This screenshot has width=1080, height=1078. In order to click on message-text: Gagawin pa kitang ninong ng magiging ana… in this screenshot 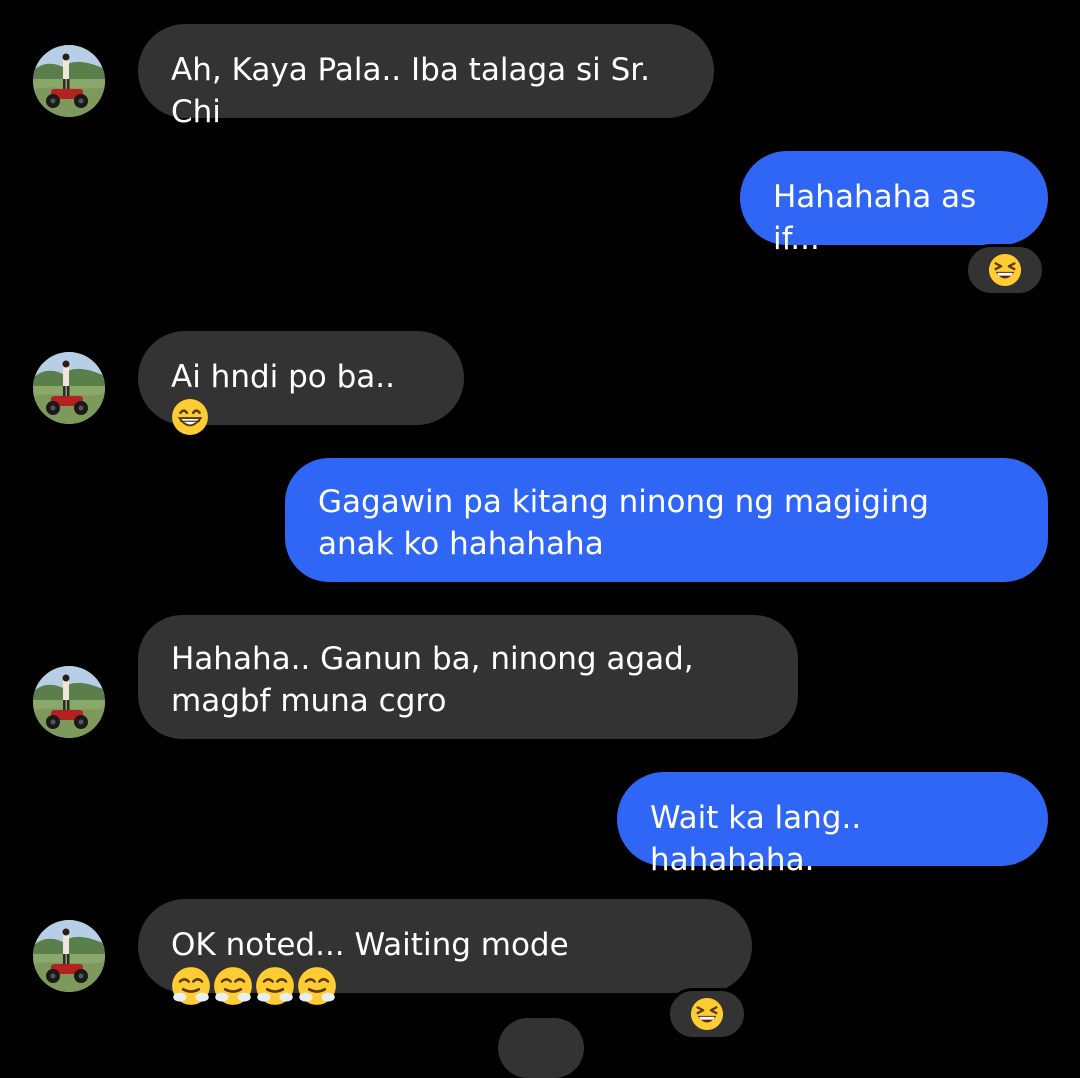, I will do `click(623, 523)`.